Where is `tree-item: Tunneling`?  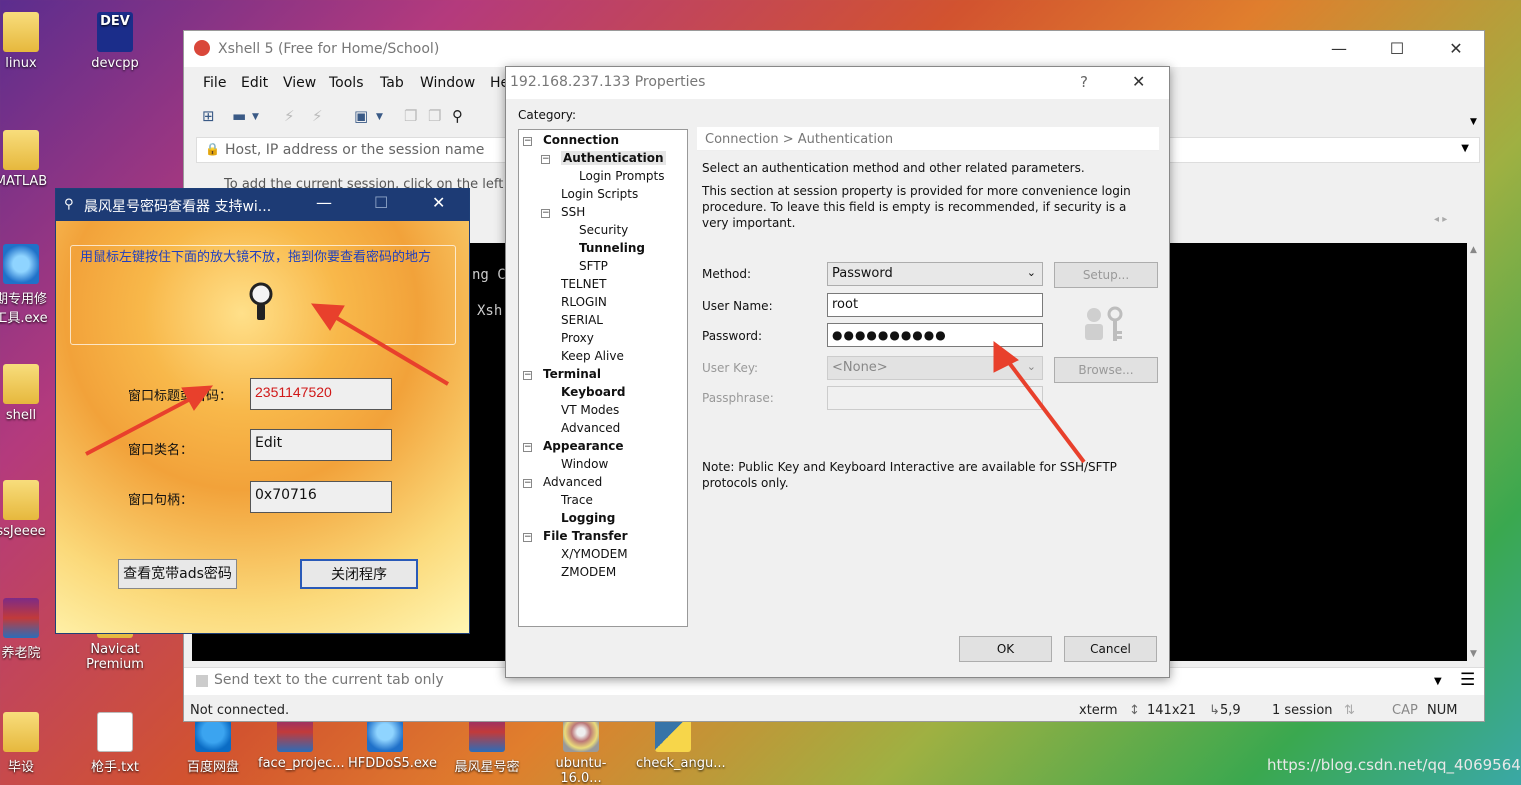
tree-item: Tunneling is located at coordinates (612, 248).